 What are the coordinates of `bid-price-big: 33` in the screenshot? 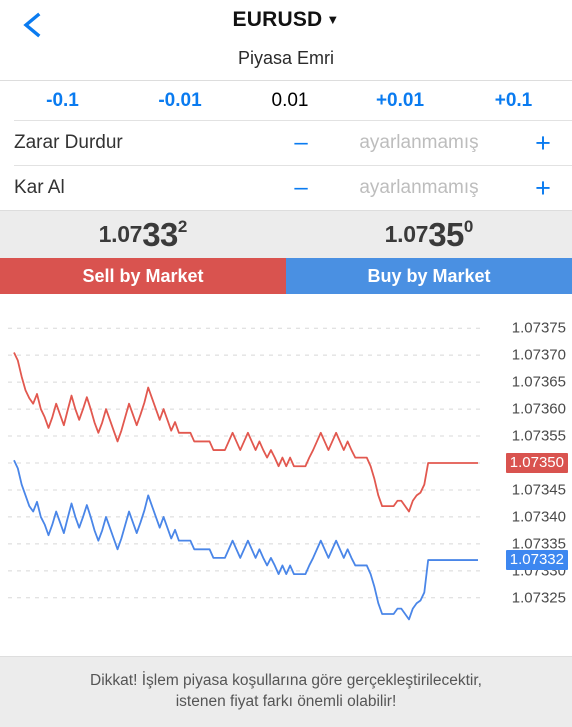 It's located at (160, 234).